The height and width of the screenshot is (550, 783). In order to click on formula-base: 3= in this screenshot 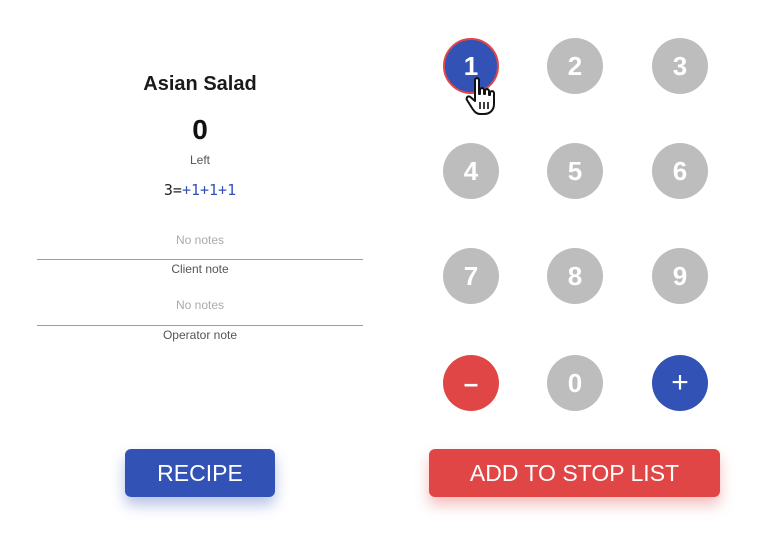, I will do `click(172, 190)`.